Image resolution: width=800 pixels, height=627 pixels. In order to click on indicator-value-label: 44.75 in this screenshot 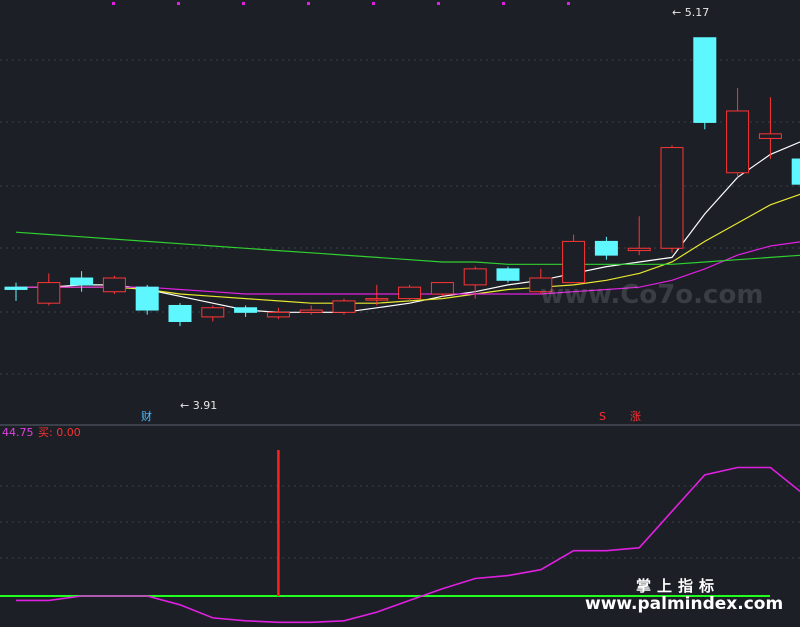, I will do `click(18, 432)`.